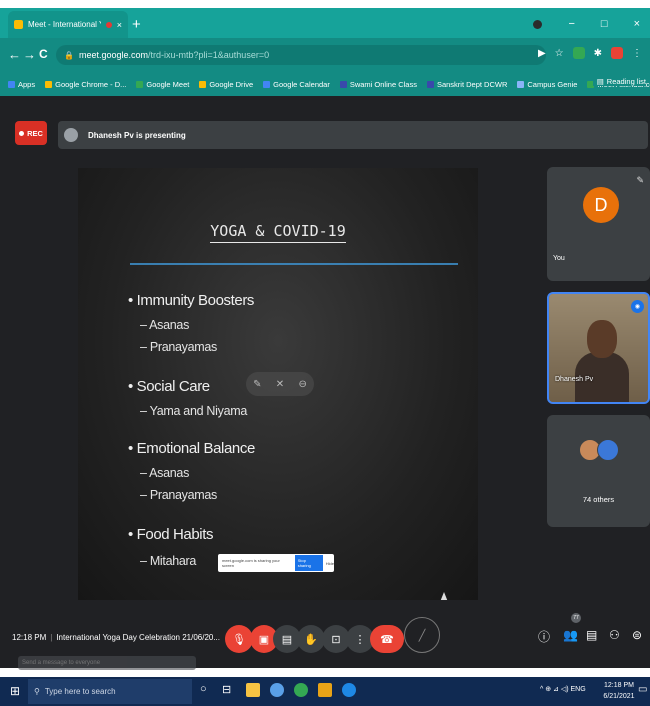 The height and width of the screenshot is (706, 650). I want to click on cast-icon: ▶, so click(542, 53).